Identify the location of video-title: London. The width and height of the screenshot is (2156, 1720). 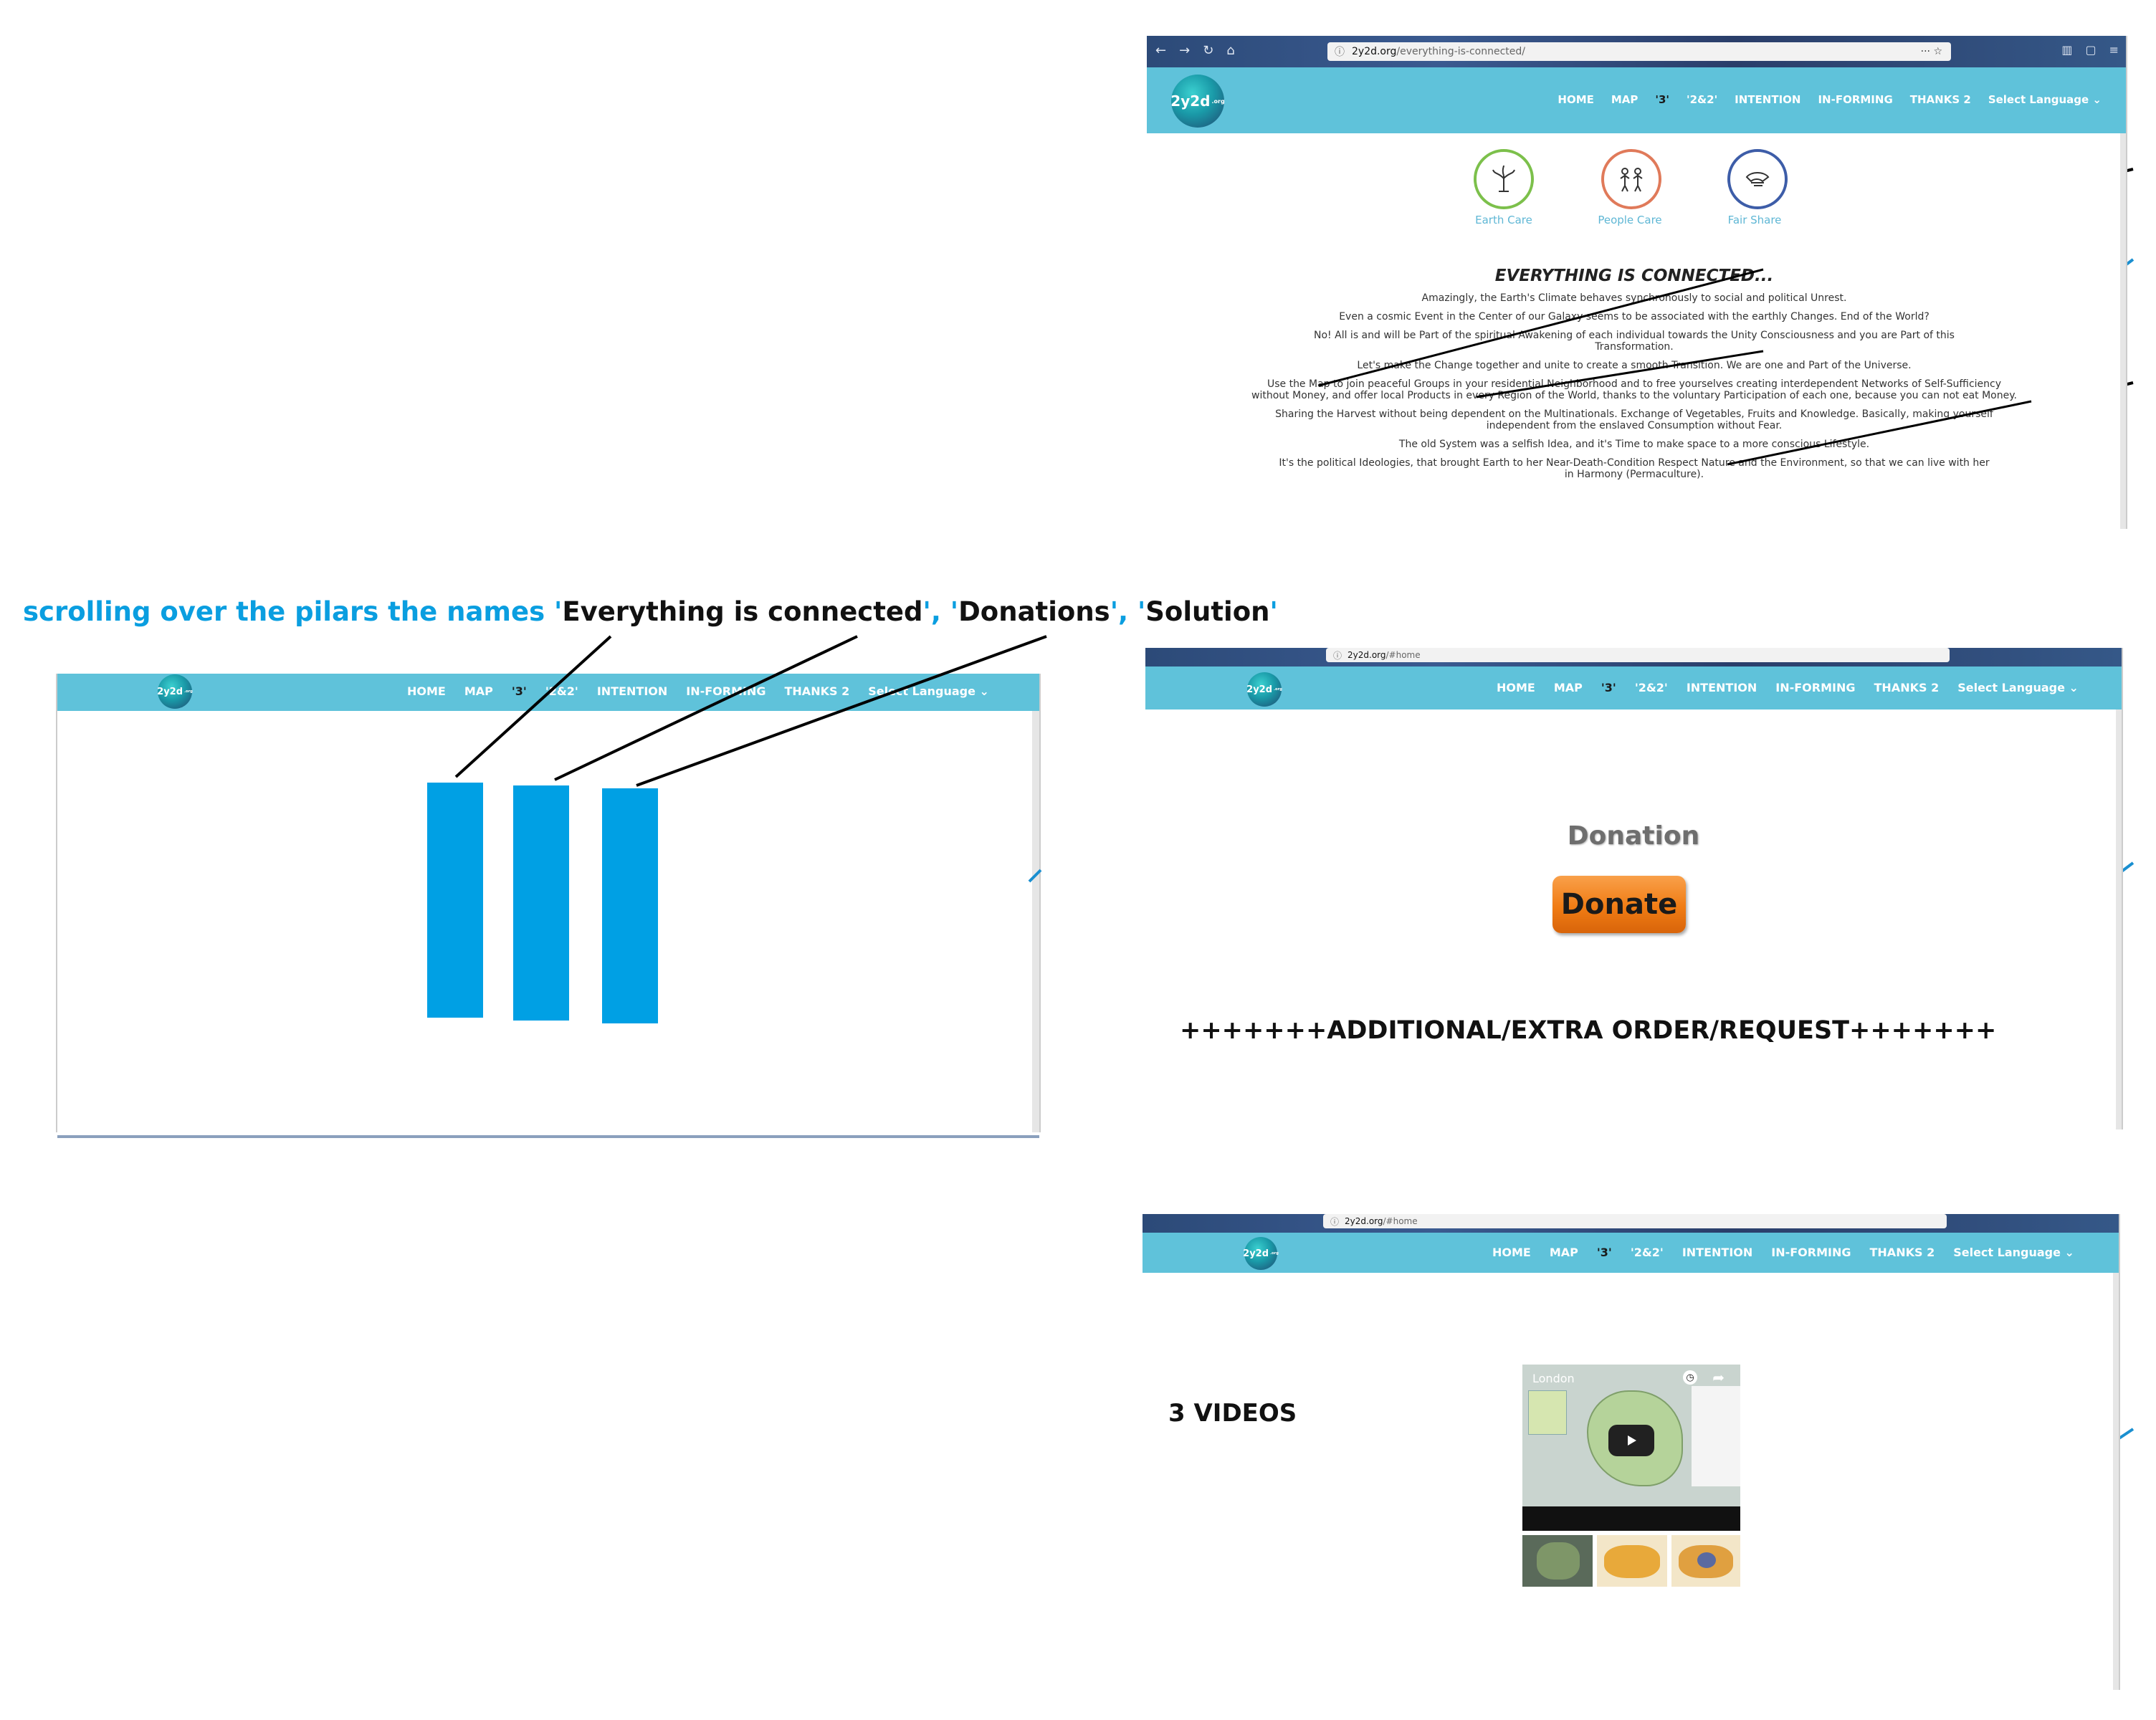
(1553, 1378).